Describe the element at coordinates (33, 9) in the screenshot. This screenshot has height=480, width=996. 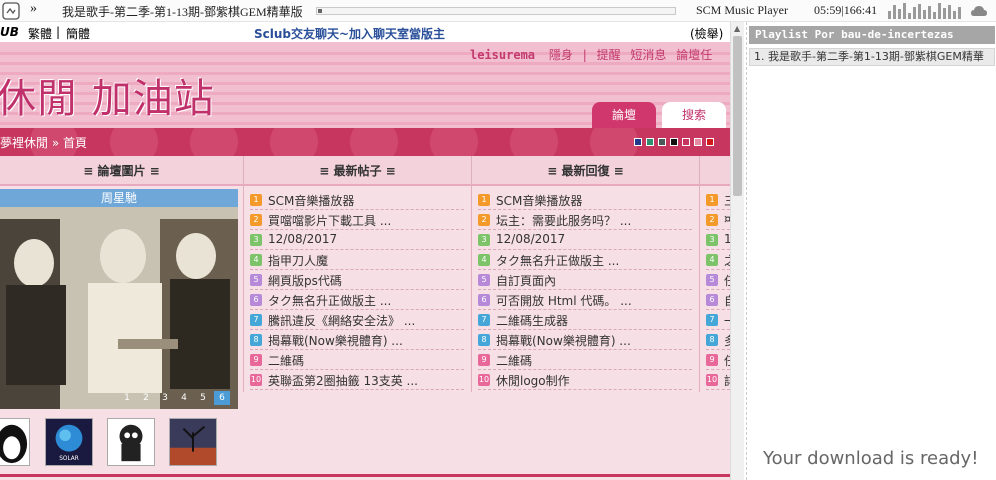
I see `skip-forward-icon: »` at that location.